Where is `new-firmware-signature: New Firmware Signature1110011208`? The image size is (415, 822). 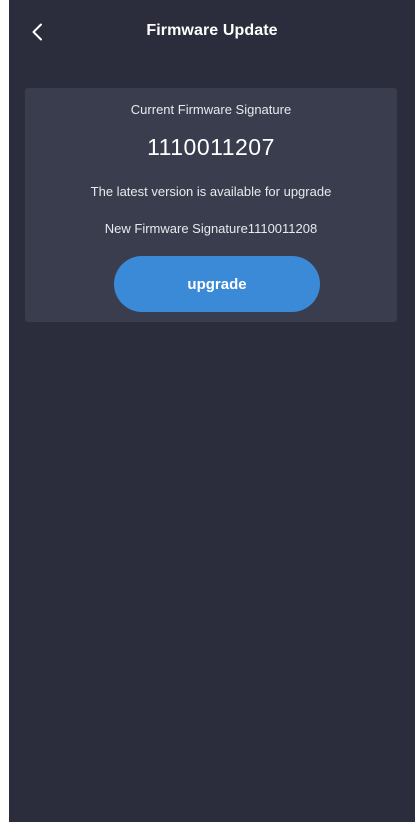 new-firmware-signature: New Firmware Signature1110011208 is located at coordinates (211, 228).